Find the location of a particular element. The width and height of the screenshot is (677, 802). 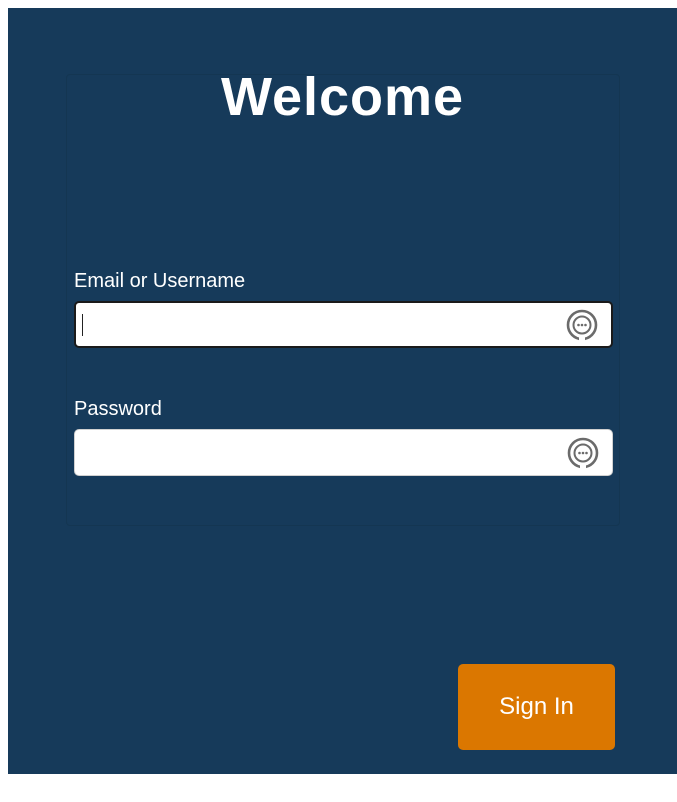

email-field-wrapper is located at coordinates (343, 324).